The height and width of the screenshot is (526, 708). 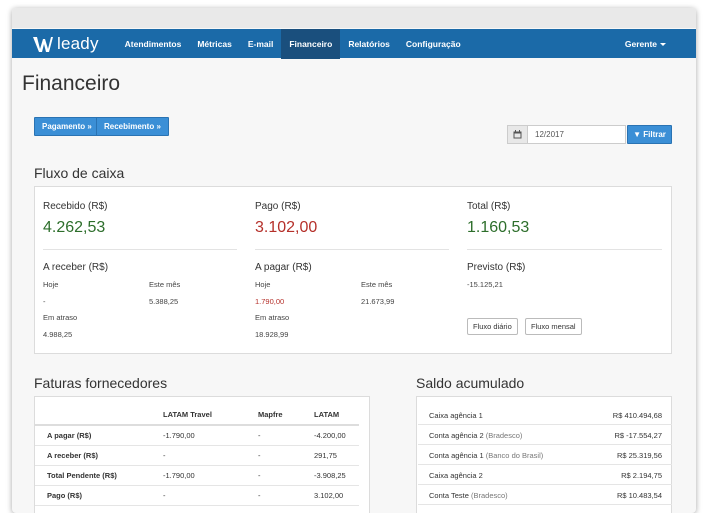 What do you see at coordinates (74, 227) in the screenshot?
I see `recebido-value: 4.262,53` at bounding box center [74, 227].